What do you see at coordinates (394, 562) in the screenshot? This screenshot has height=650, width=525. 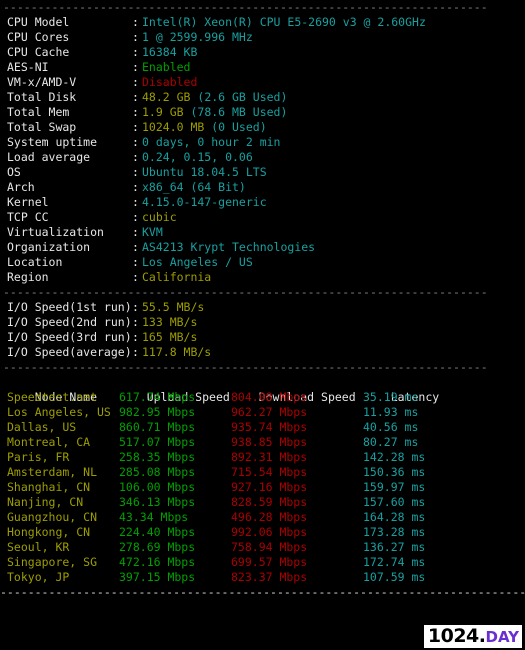 I see `speedtest-cell-latency: 172.74 ms` at bounding box center [394, 562].